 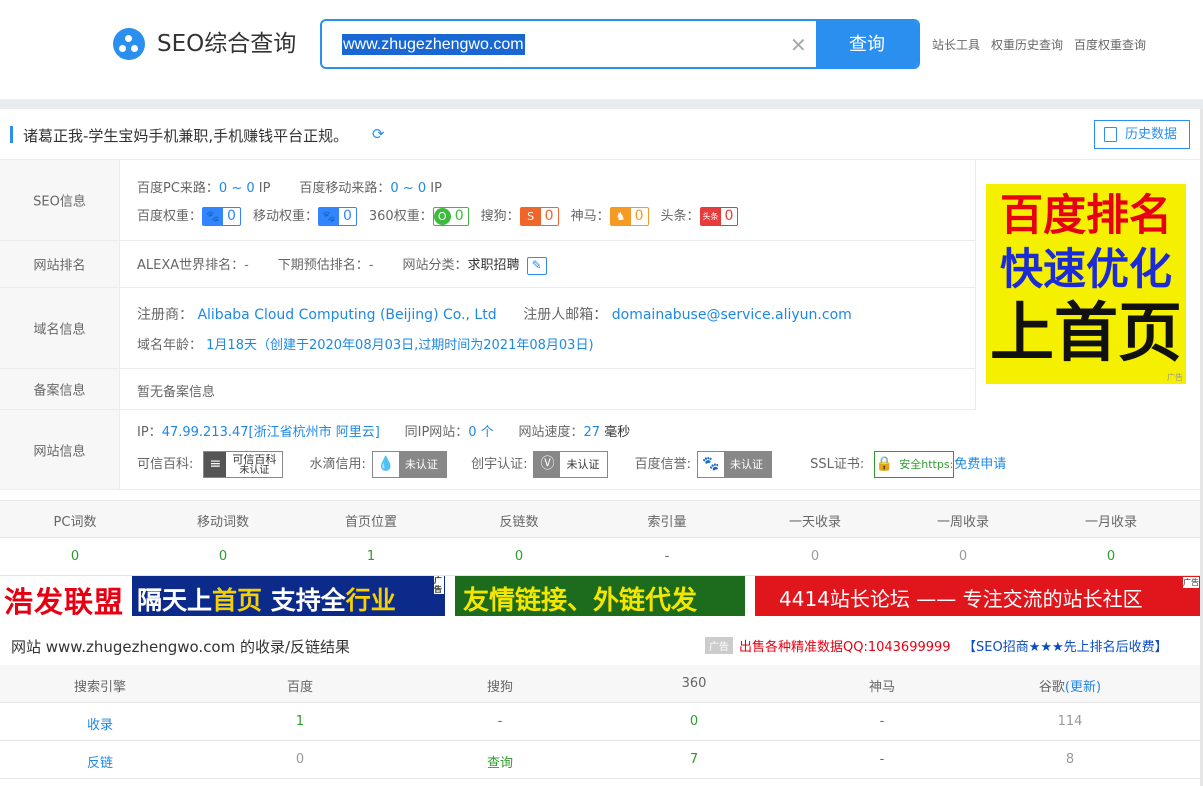 What do you see at coordinates (222, 522) in the screenshot?
I see `stats-header-cell: 移动词数` at bounding box center [222, 522].